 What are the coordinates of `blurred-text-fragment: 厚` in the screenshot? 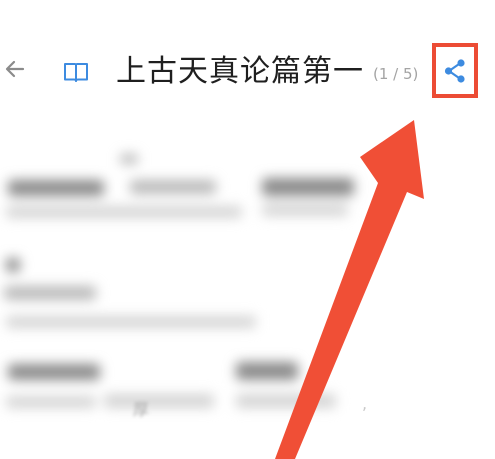 It's located at (141, 409).